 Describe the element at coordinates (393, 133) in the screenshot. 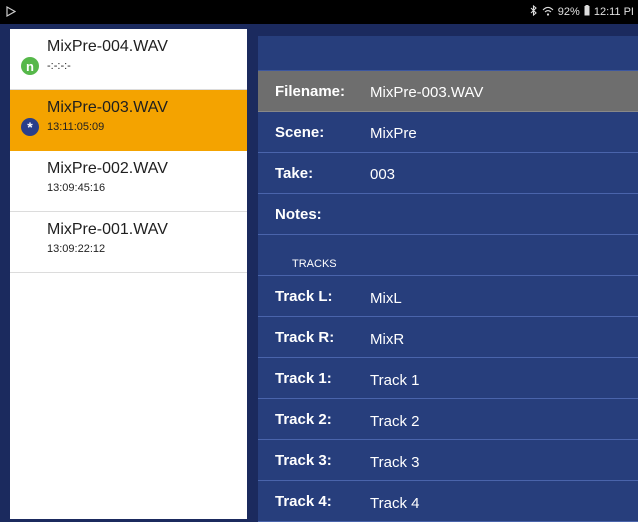

I see `scene-value: MixPre` at that location.